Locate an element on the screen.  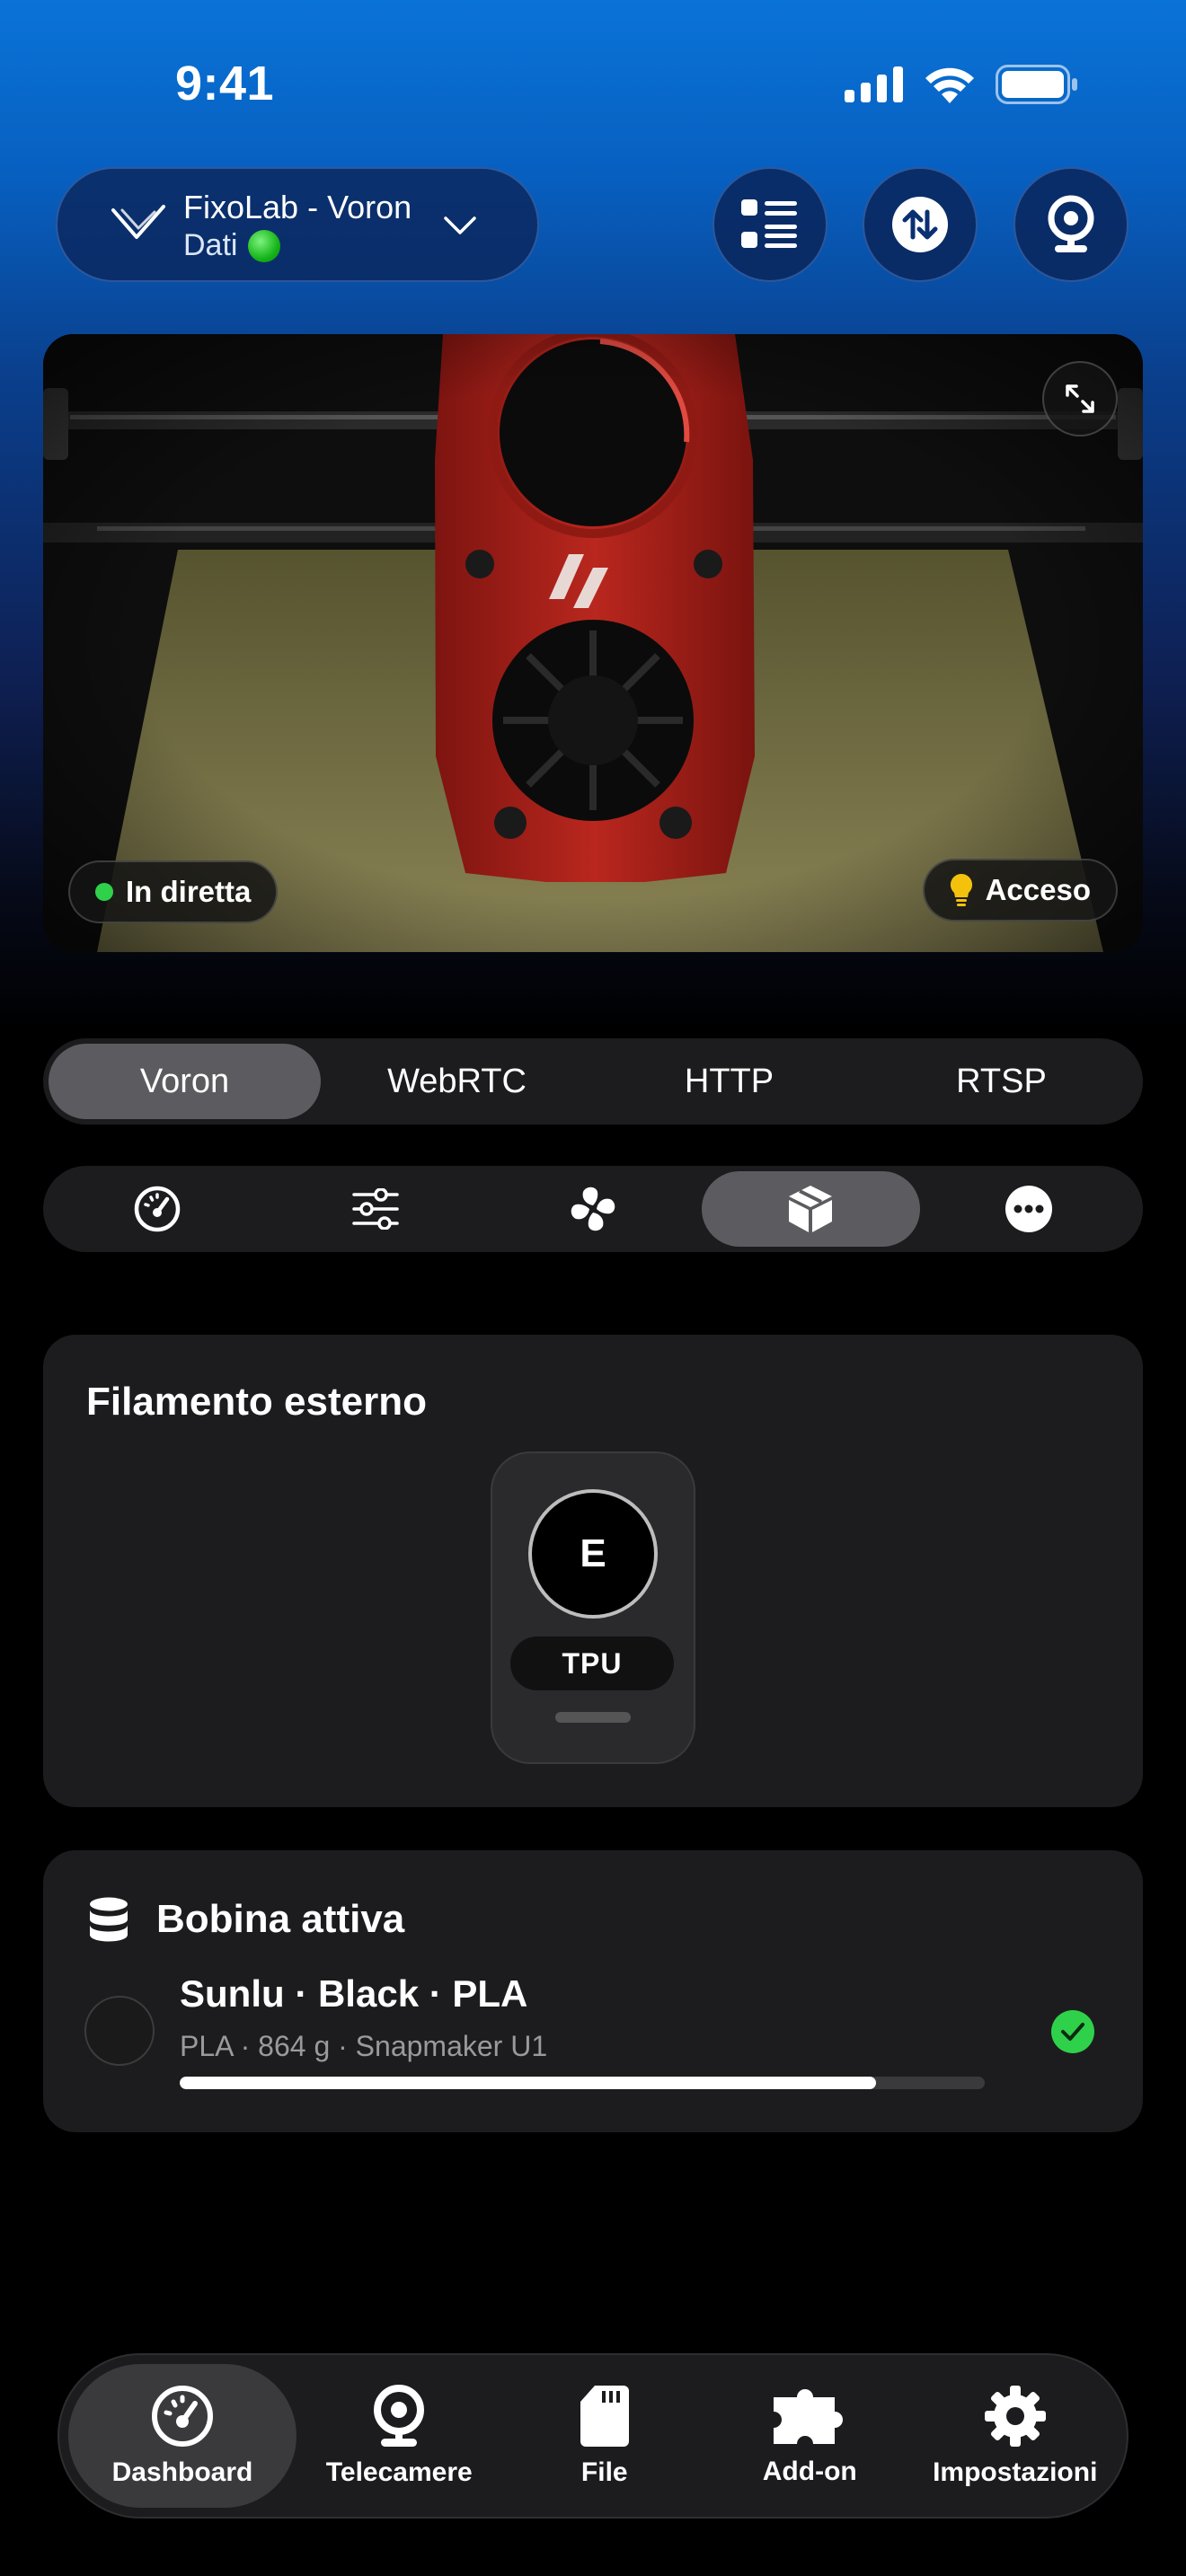
expand-icon is located at coordinates (1080, 398).